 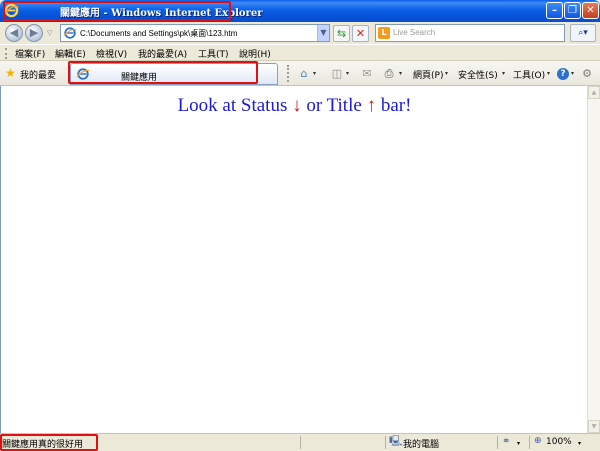 I want to click on menu-grip, so click(x=6, y=53).